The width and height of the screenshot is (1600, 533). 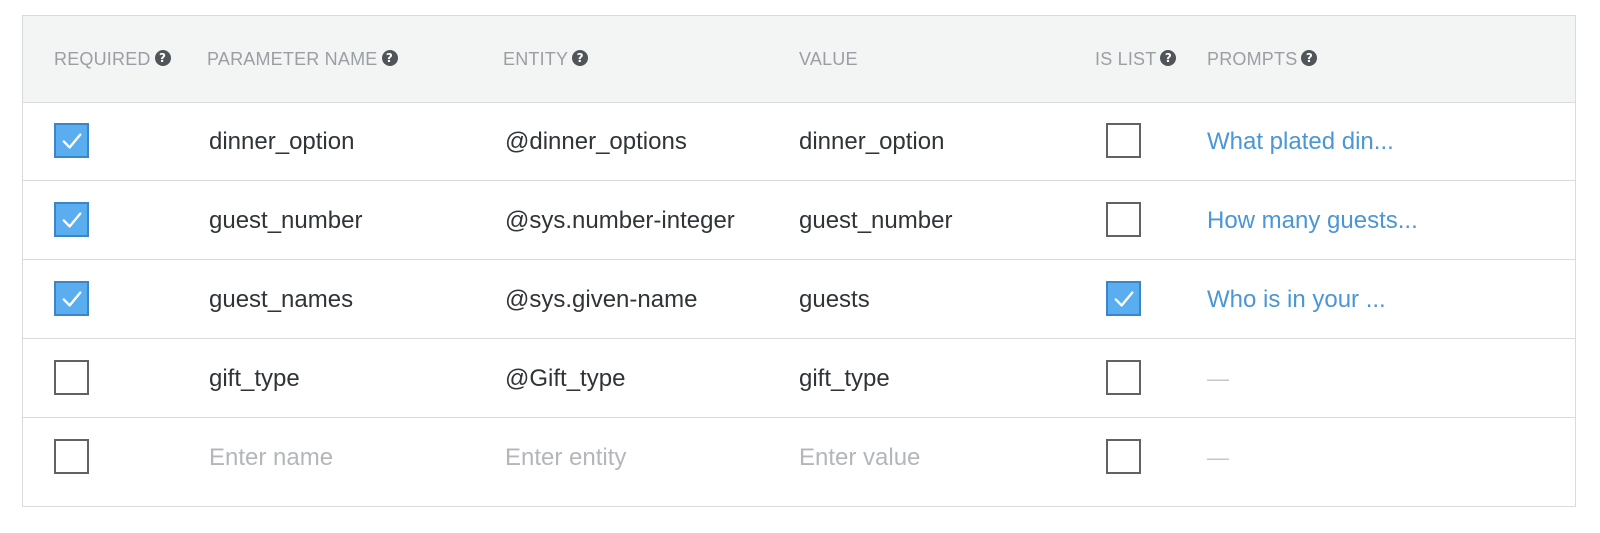 What do you see at coordinates (1252, 59) in the screenshot?
I see `header-prompts-label: PROMPTS` at bounding box center [1252, 59].